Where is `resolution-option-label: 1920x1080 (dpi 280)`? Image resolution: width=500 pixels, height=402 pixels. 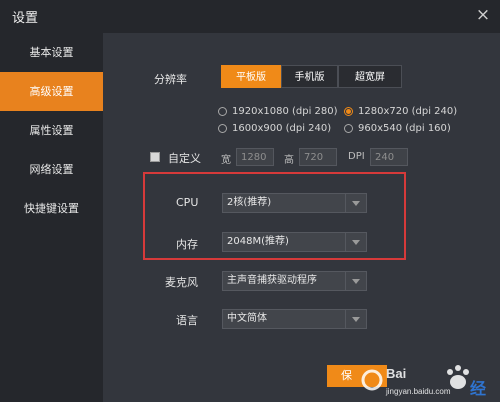 resolution-option-label: 1920x1080 (dpi 280) is located at coordinates (285, 111).